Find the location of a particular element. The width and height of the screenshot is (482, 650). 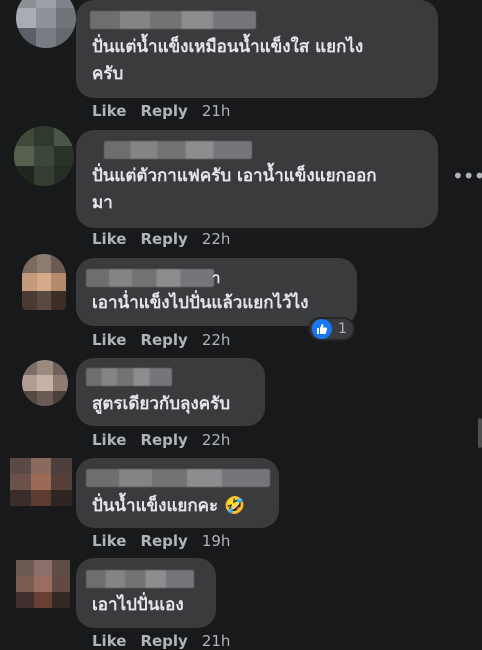

comment-actions: Like Reply 19h is located at coordinates (161, 541).